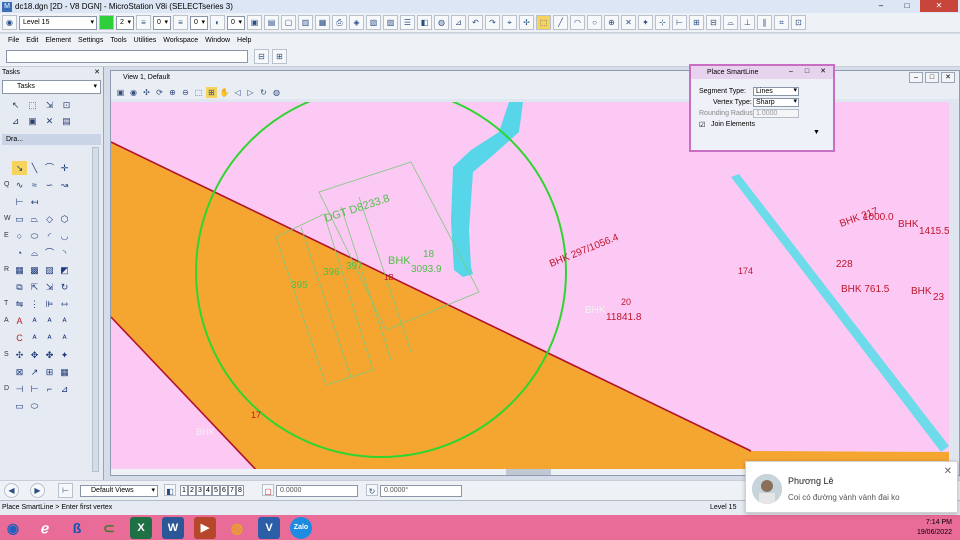 The width and height of the screenshot is (960, 540). What do you see at coordinates (118, 40) in the screenshot?
I see `menu-tools: Tools` at bounding box center [118, 40].